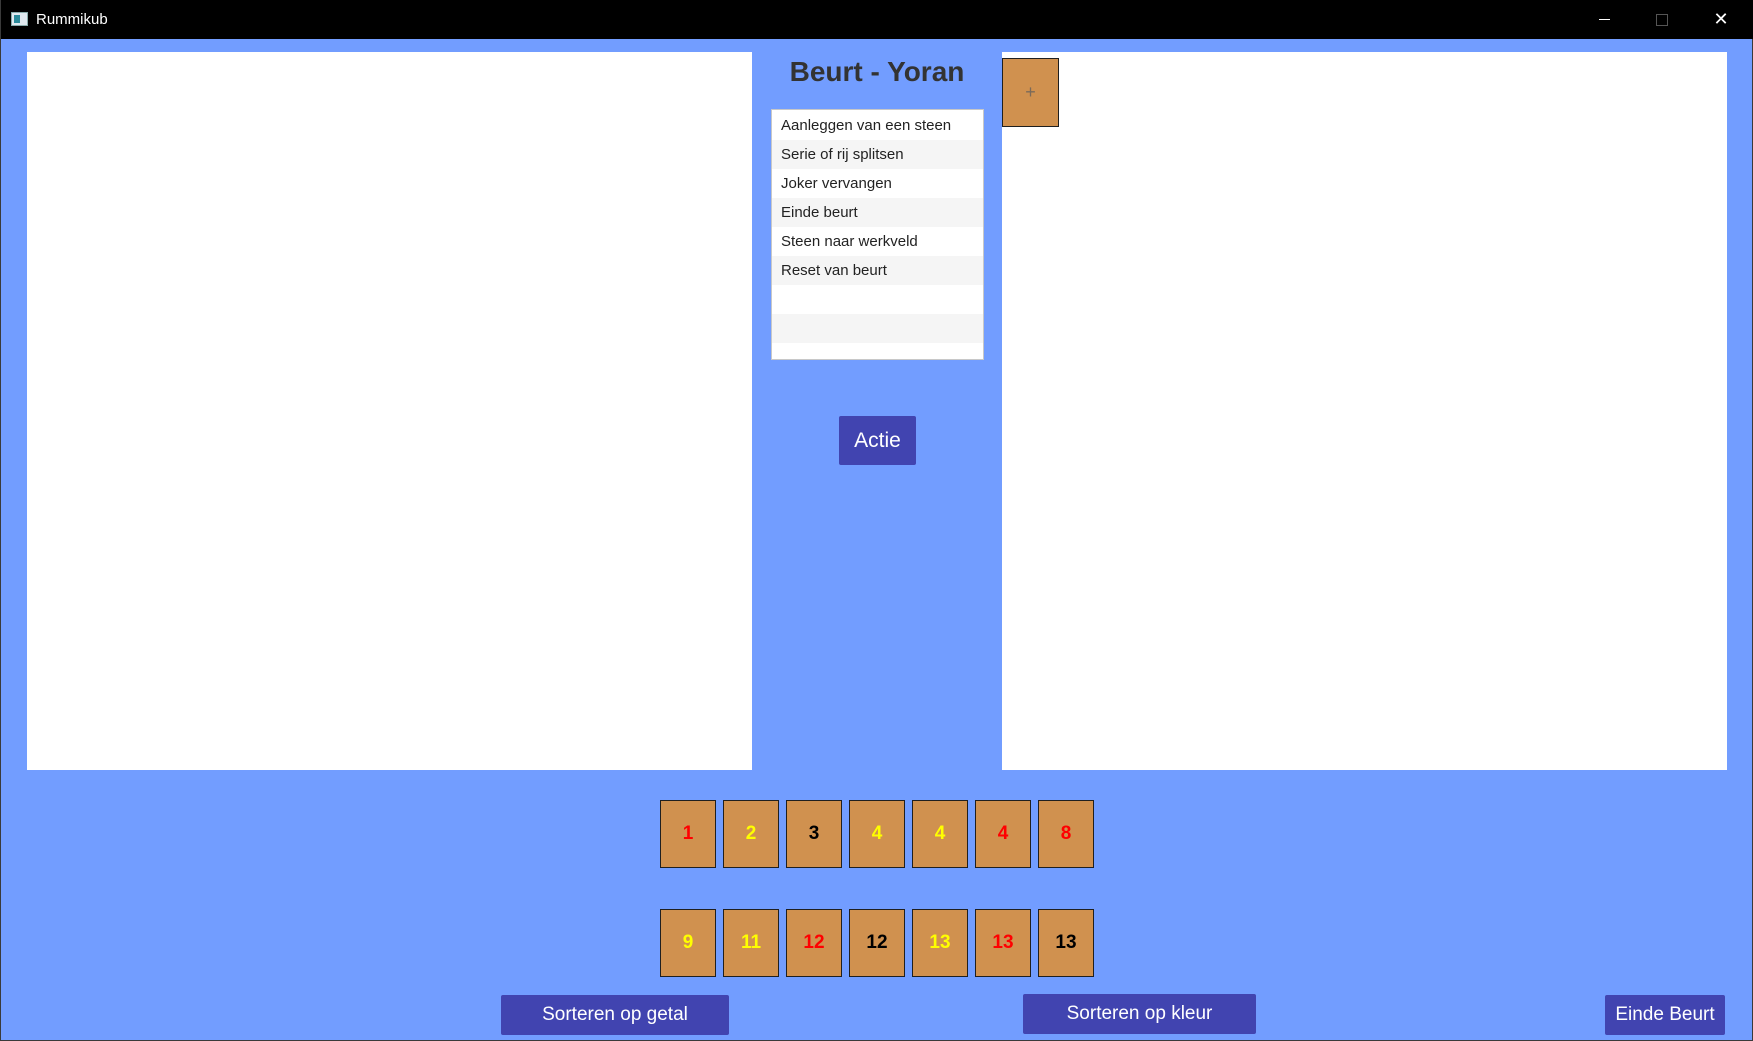 Image resolution: width=1753 pixels, height=1041 pixels. I want to click on app-icon, so click(19, 19).